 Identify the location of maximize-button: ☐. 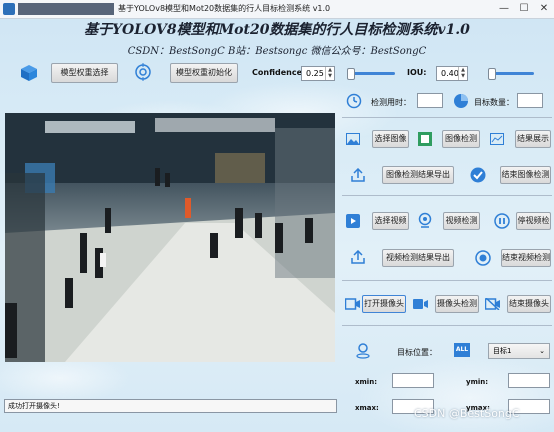
(524, 9).